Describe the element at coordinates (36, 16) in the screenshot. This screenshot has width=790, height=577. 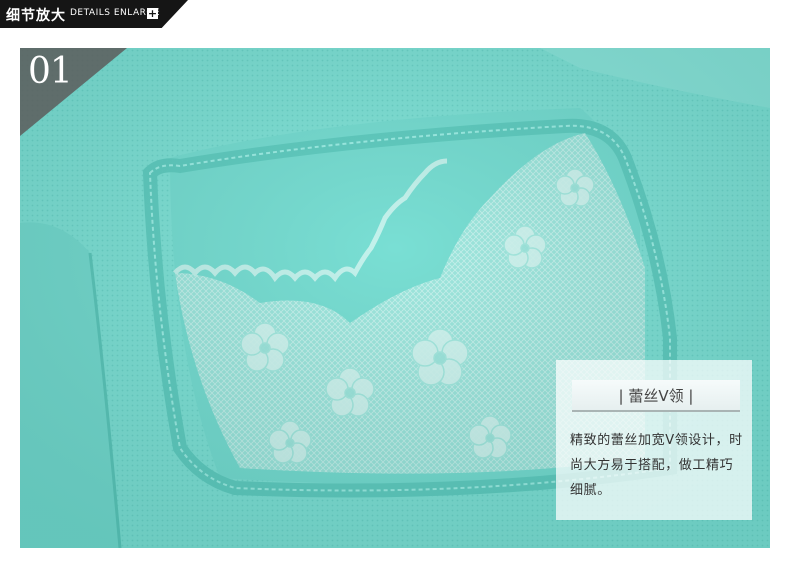
I see `header-title-cn: 细节放大` at that location.